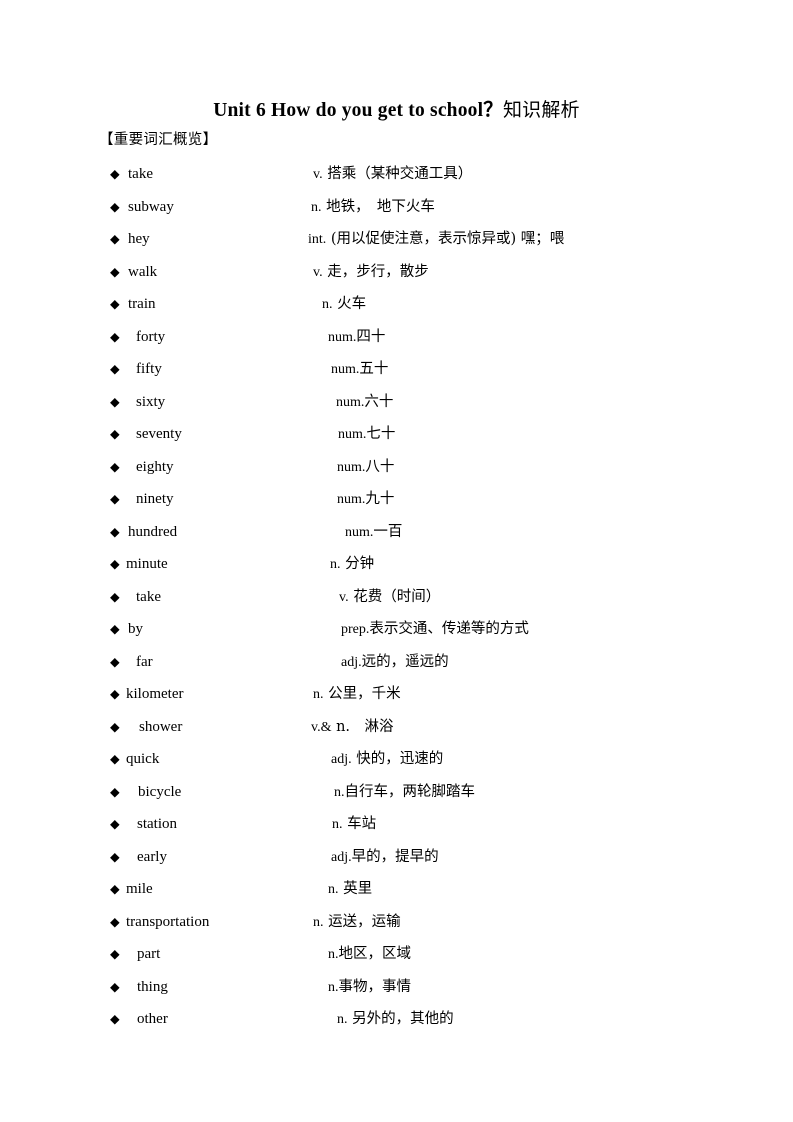  Describe the element at coordinates (355, 629) in the screenshot. I see `part-of-speech: prep.` at that location.